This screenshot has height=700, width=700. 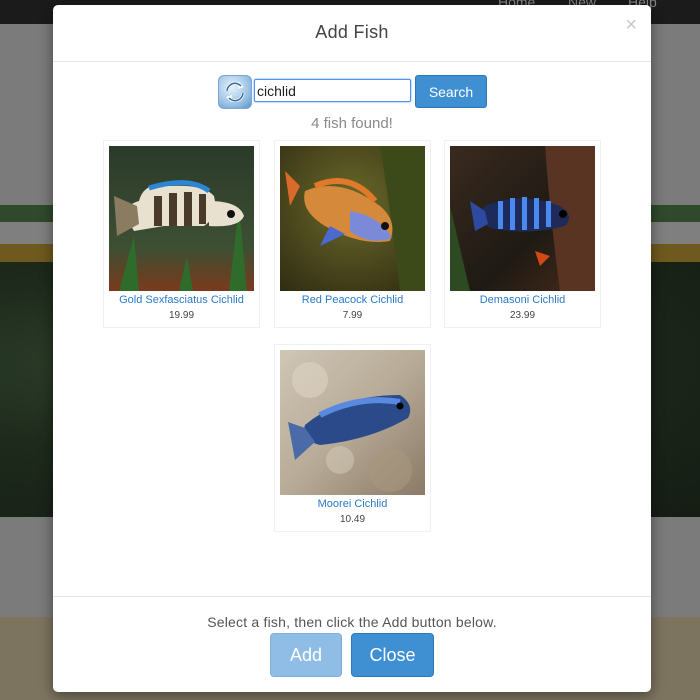 I want to click on modal-header: Add Fish ×, so click(x=352, y=33).